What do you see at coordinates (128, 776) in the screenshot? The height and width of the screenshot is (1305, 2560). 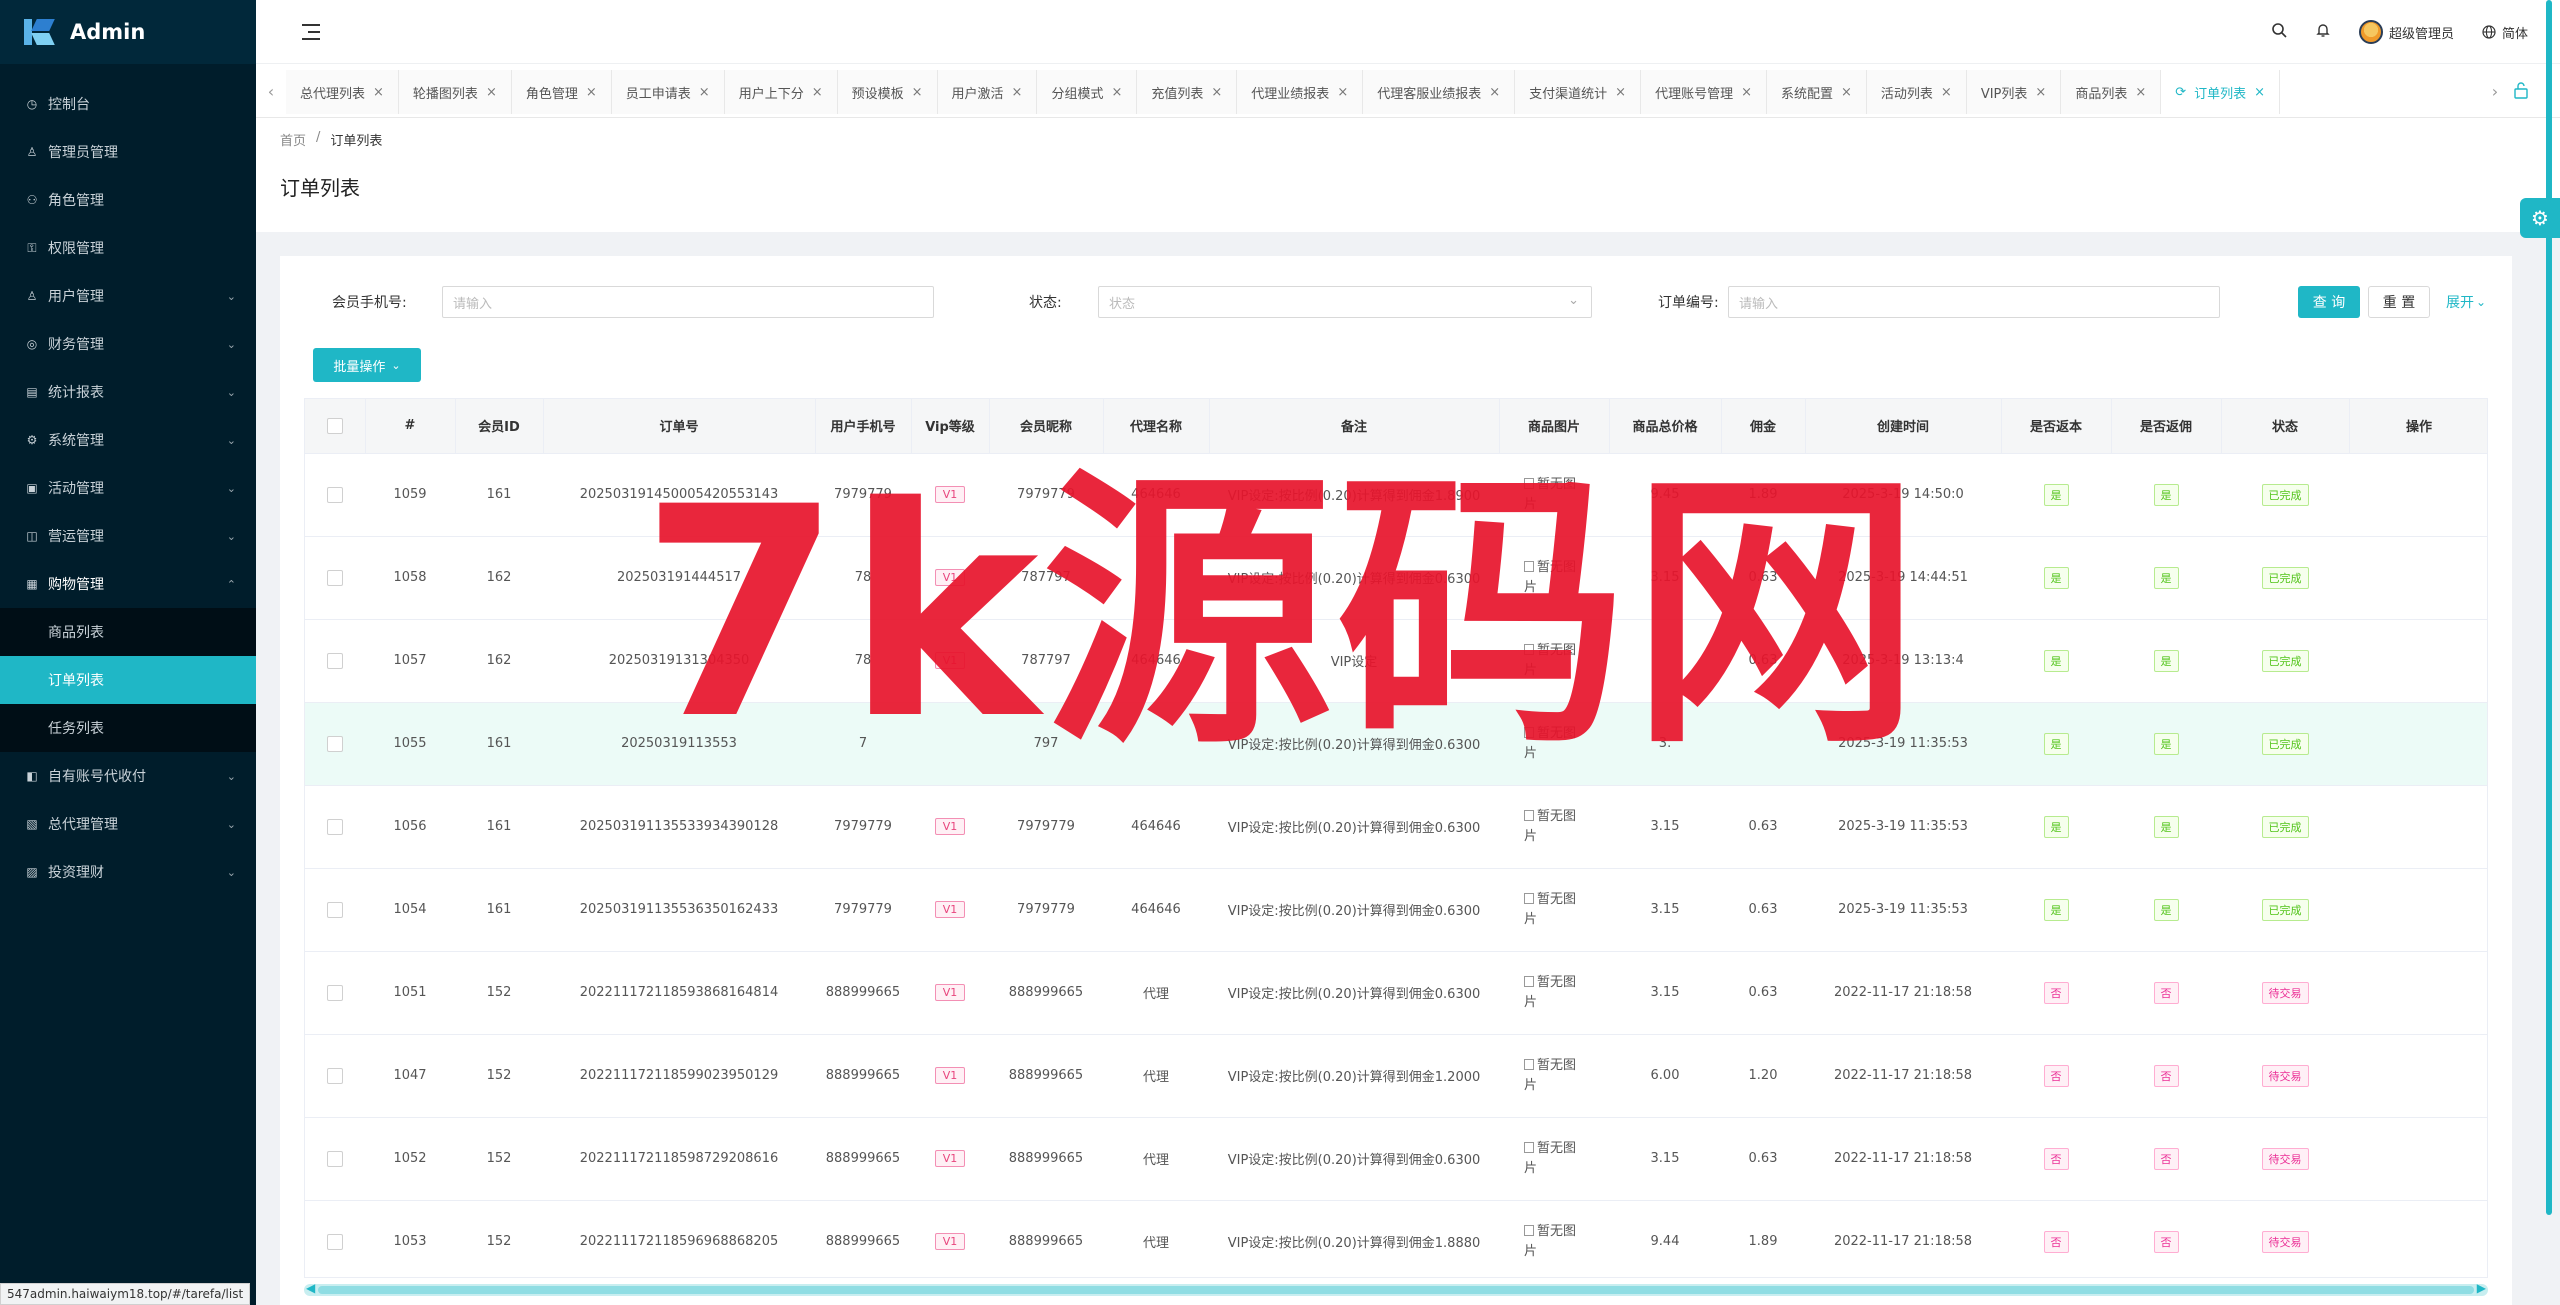 I see `sidebar-item: ◧ 自有账号代收付 ⌄` at bounding box center [128, 776].